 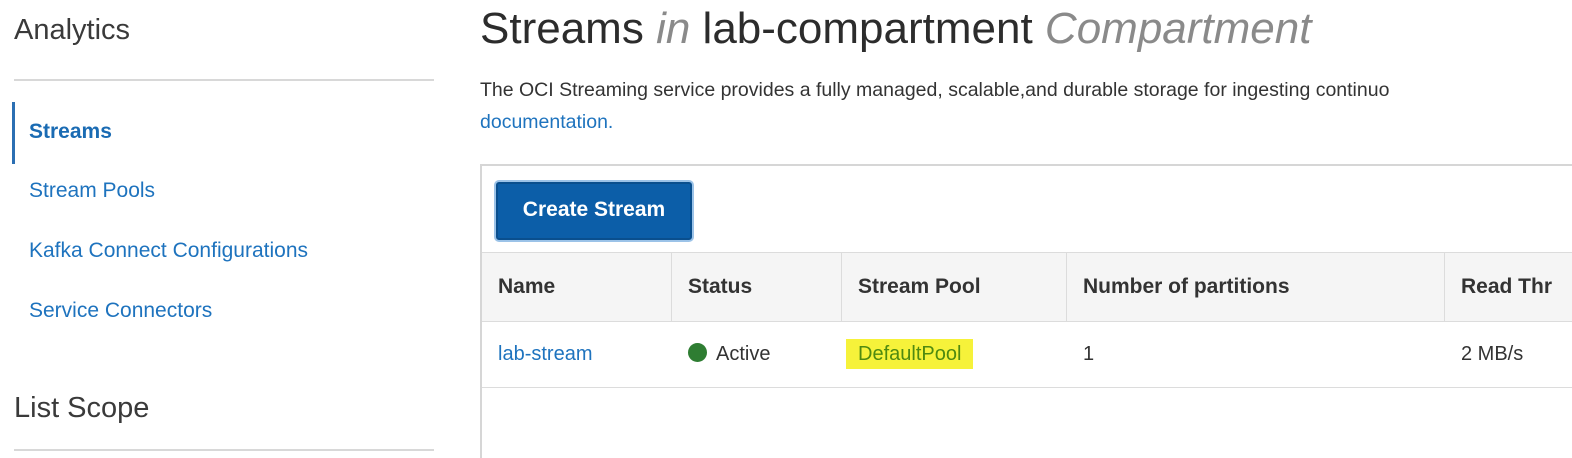 I want to click on cell-read-throughput: 2 MB/s, so click(x=1492, y=354).